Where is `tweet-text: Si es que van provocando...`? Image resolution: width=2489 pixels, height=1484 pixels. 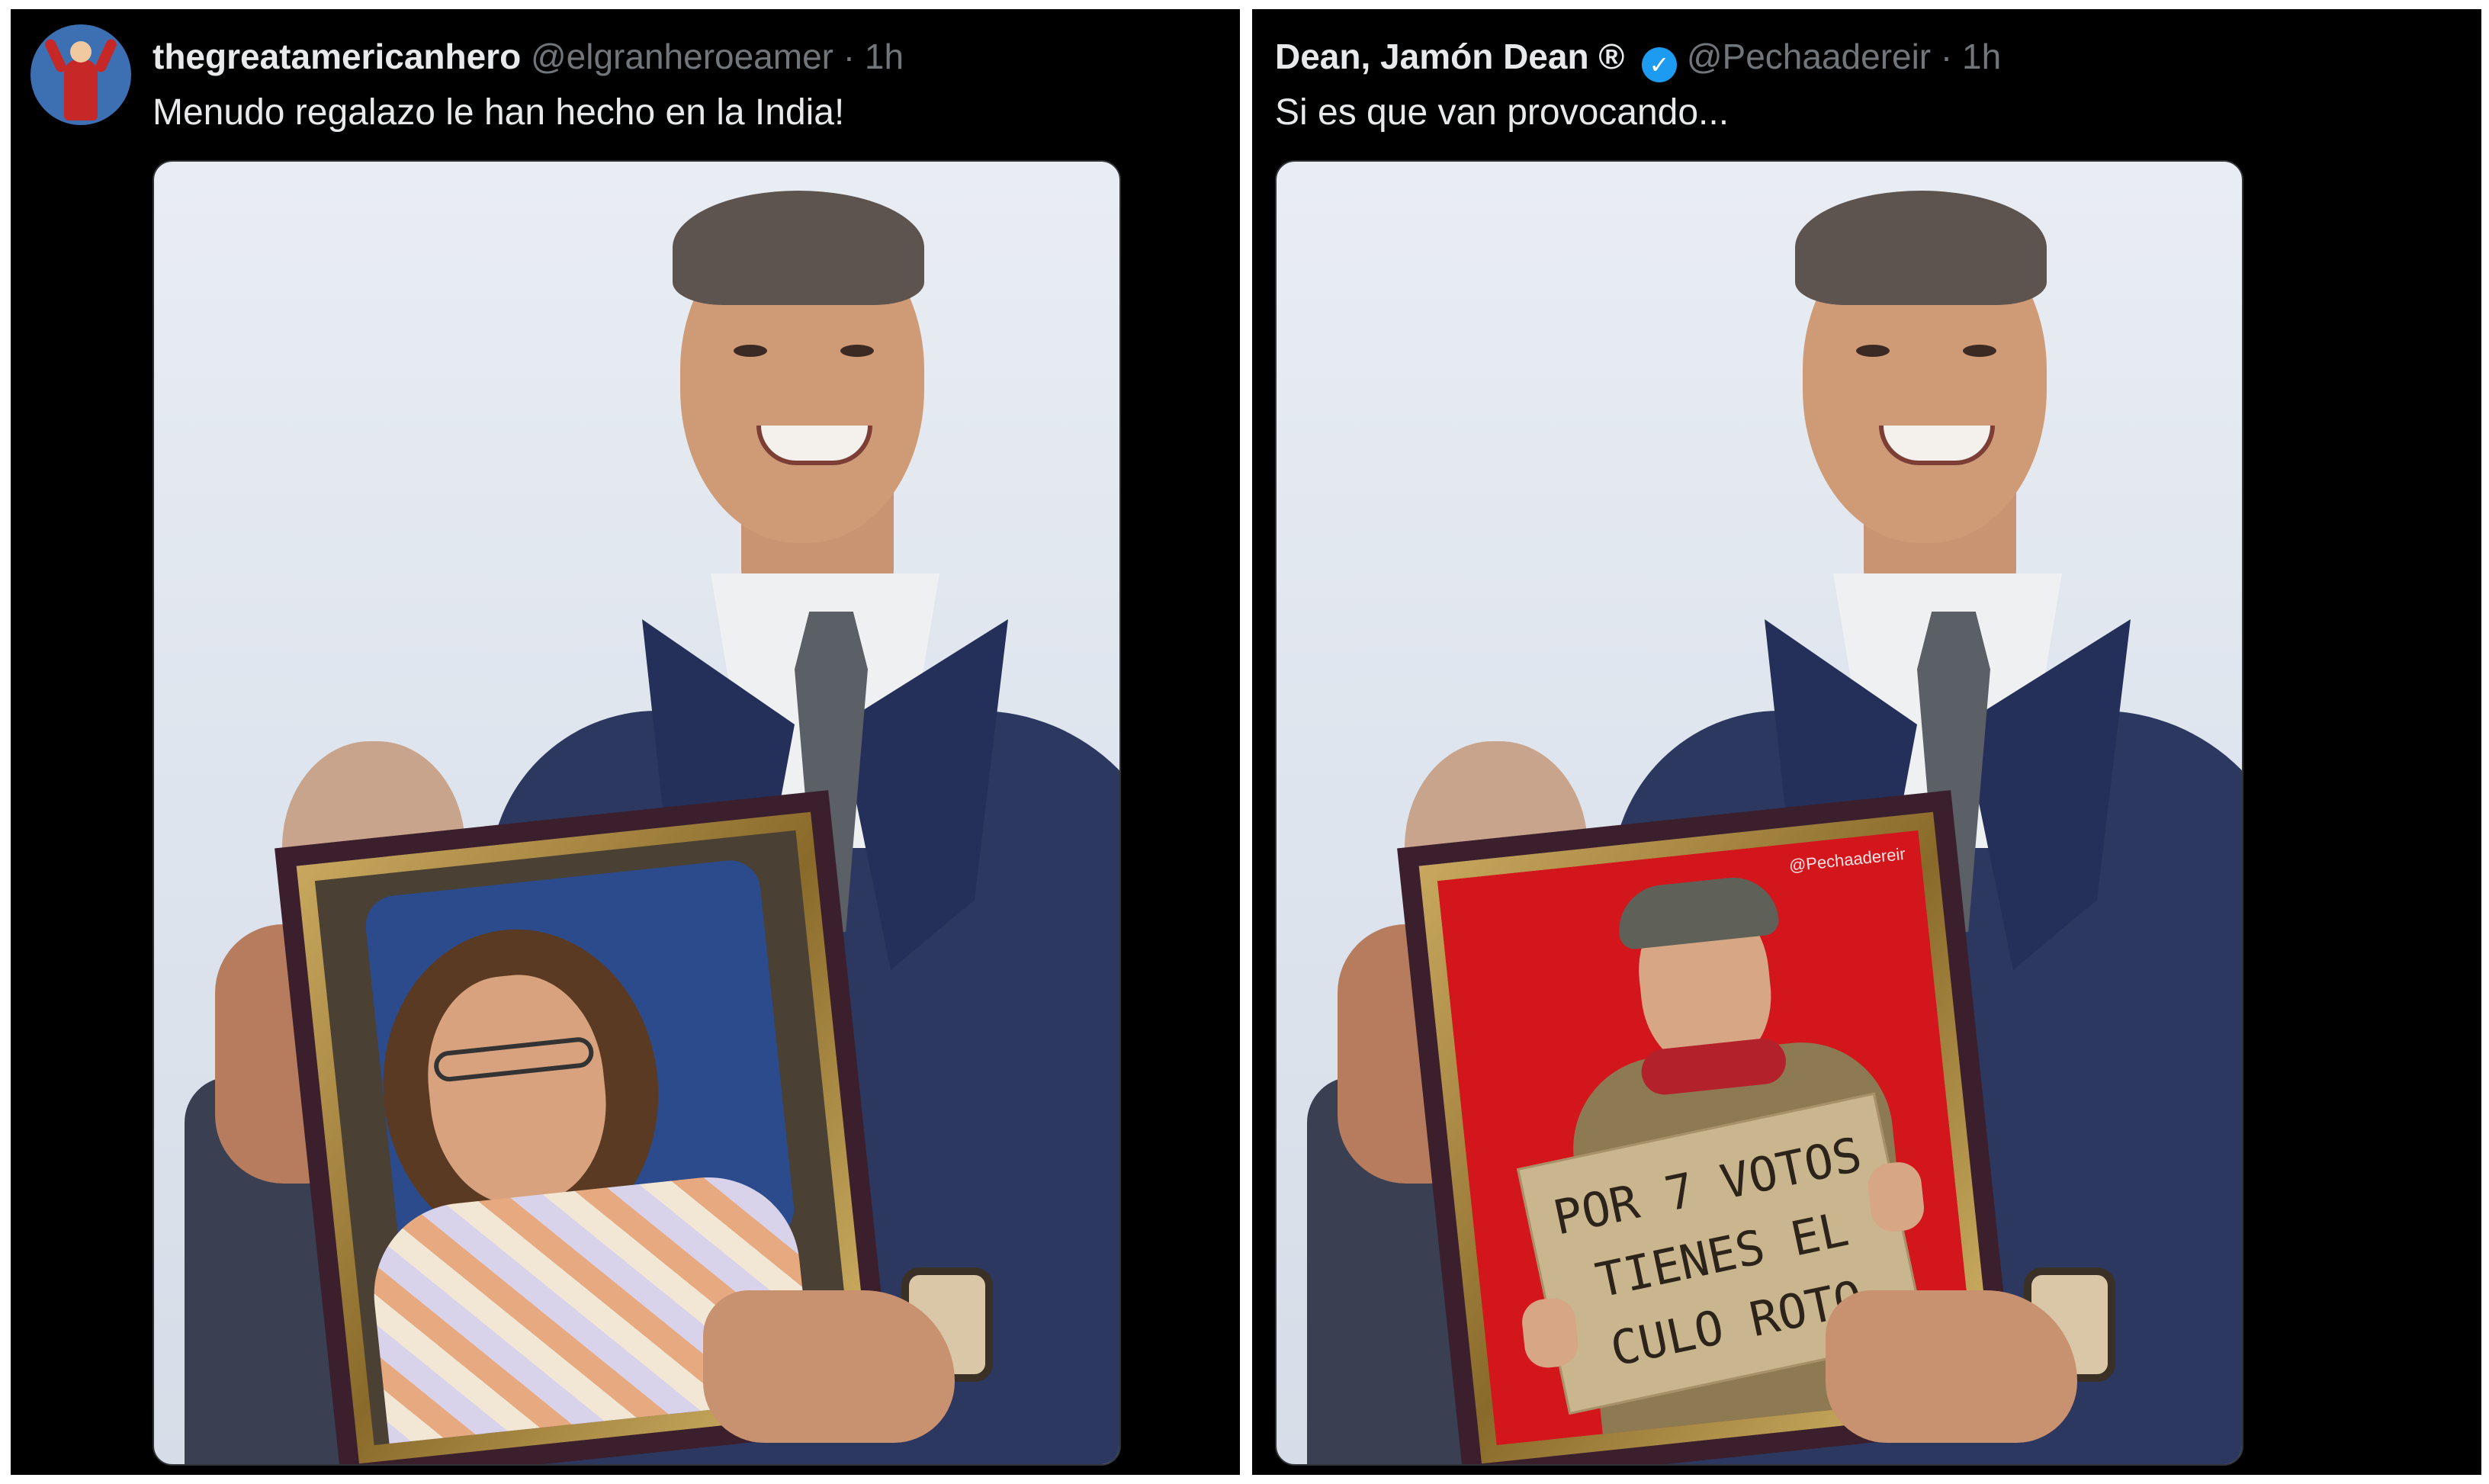 tweet-text: Si es que van provocando... is located at coordinates (1502, 113).